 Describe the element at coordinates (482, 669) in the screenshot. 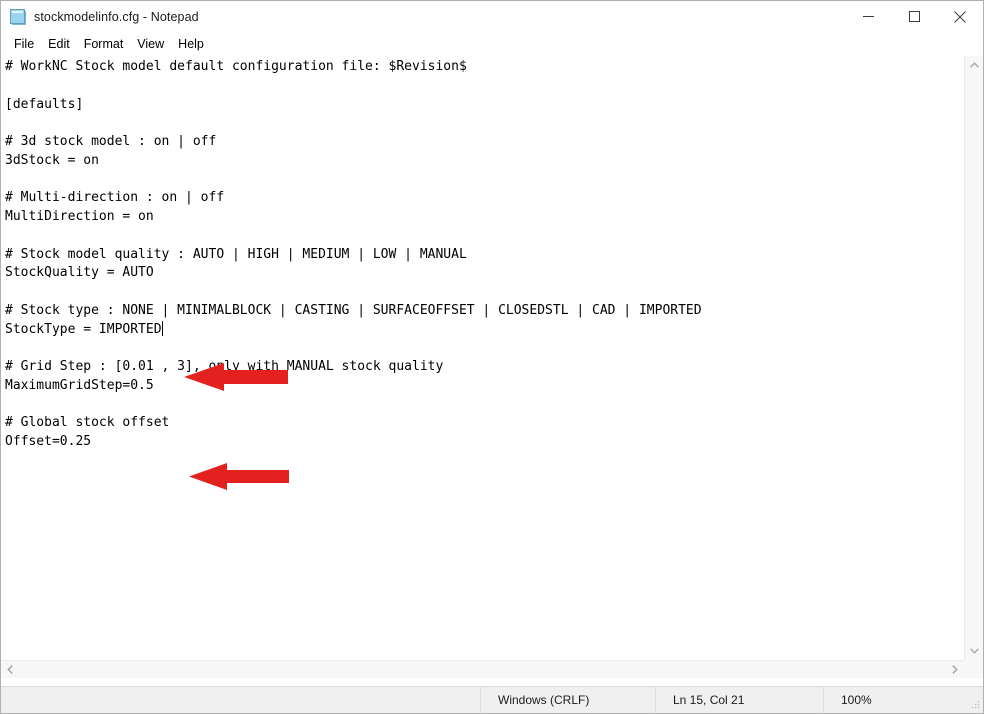

I see `horizontal-scrollbar` at that location.